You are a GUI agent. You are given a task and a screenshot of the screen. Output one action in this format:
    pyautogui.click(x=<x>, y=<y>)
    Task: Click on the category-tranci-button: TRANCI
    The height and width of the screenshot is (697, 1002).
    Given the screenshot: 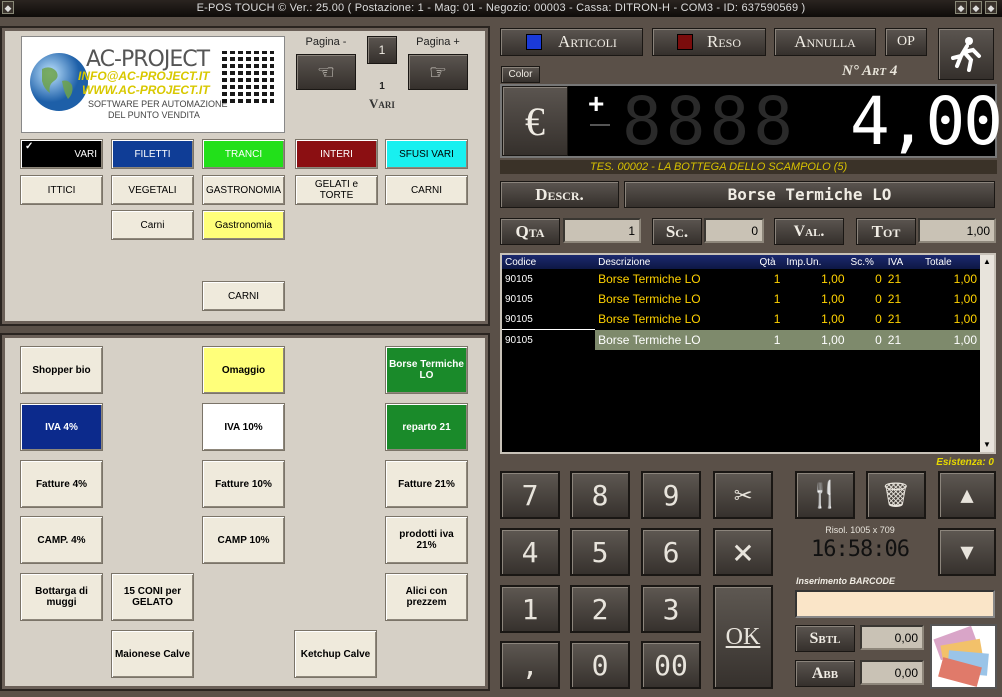 What is the action you would take?
    pyautogui.click(x=243, y=154)
    